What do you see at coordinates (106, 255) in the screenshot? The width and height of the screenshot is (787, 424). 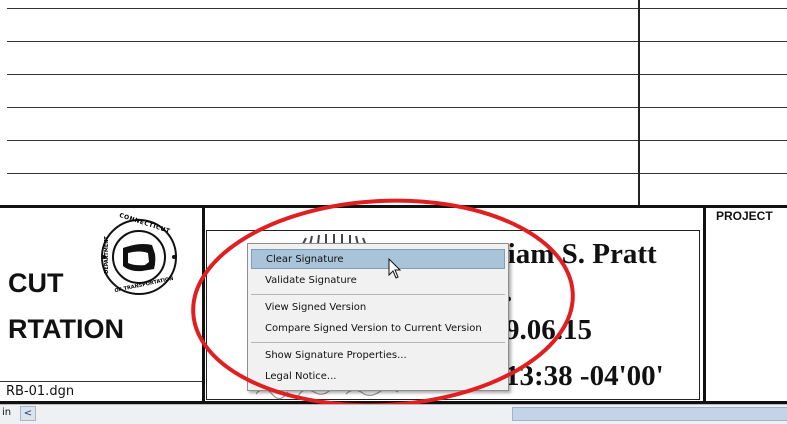 I see `seal-left-text: DEPARTMENT` at bounding box center [106, 255].